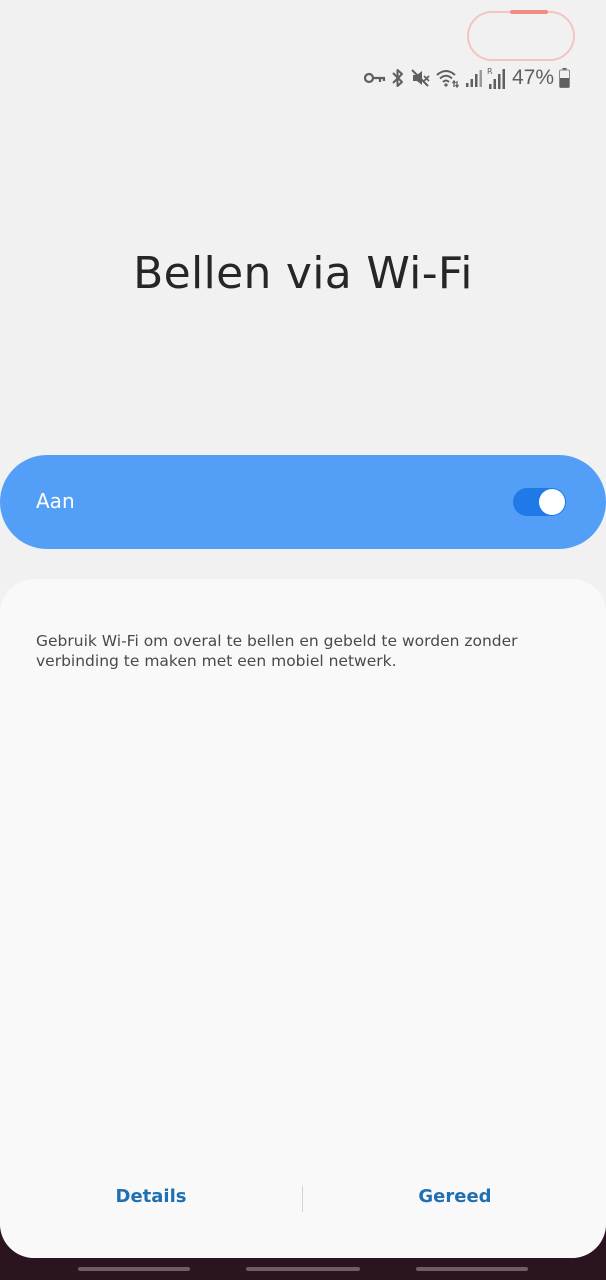 This screenshot has height=1280, width=606. What do you see at coordinates (496, 78) in the screenshot?
I see `signal-roaming-icon: R` at bounding box center [496, 78].